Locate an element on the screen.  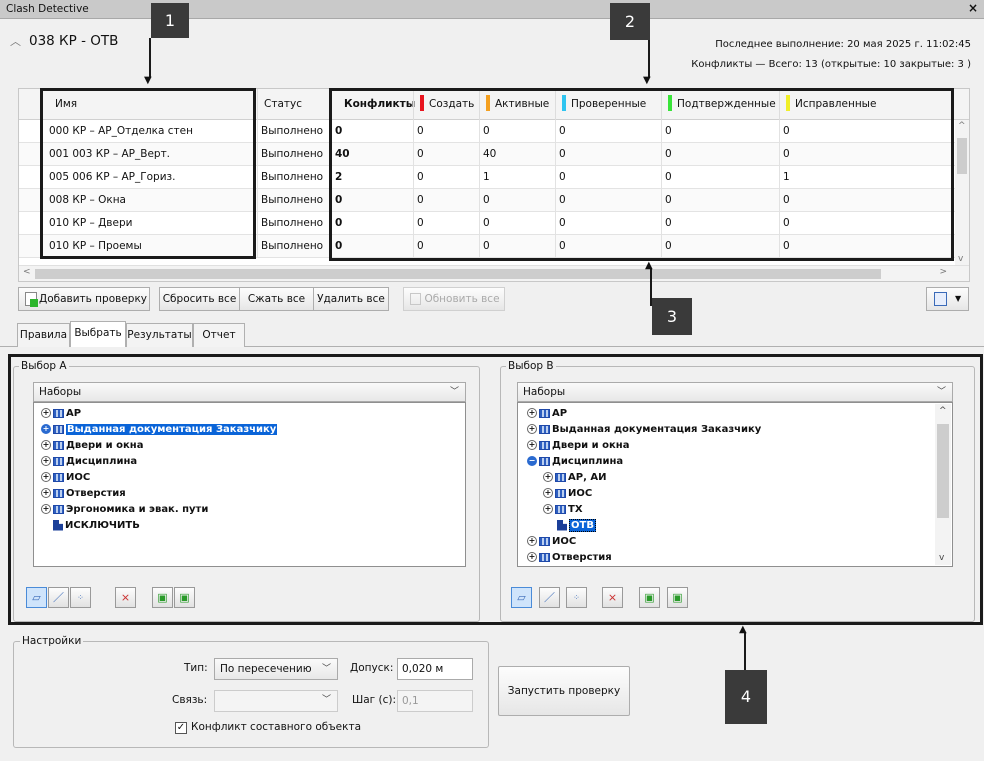
scroll-down-icon: v is located at coordinates (960, 259).